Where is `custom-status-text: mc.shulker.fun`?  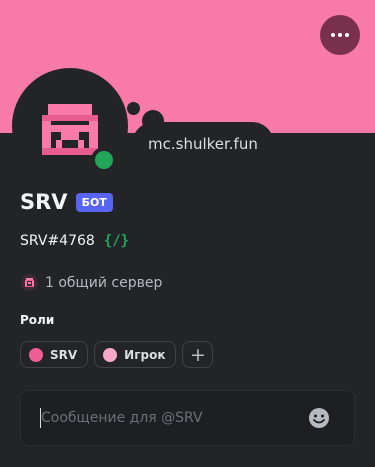
custom-status-text: mc.shulker.fun is located at coordinates (203, 144).